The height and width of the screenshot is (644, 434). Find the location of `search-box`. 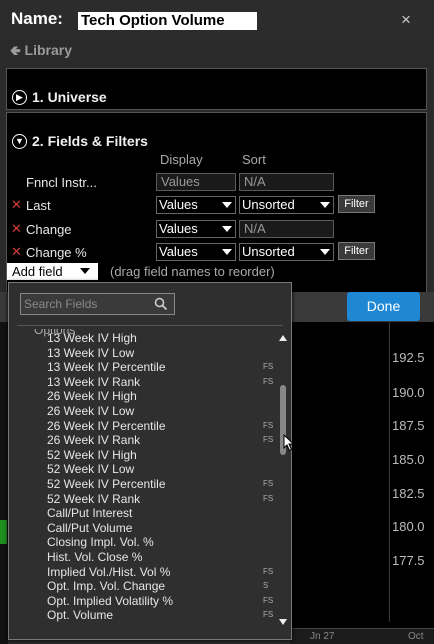

search-box is located at coordinates (97, 304).